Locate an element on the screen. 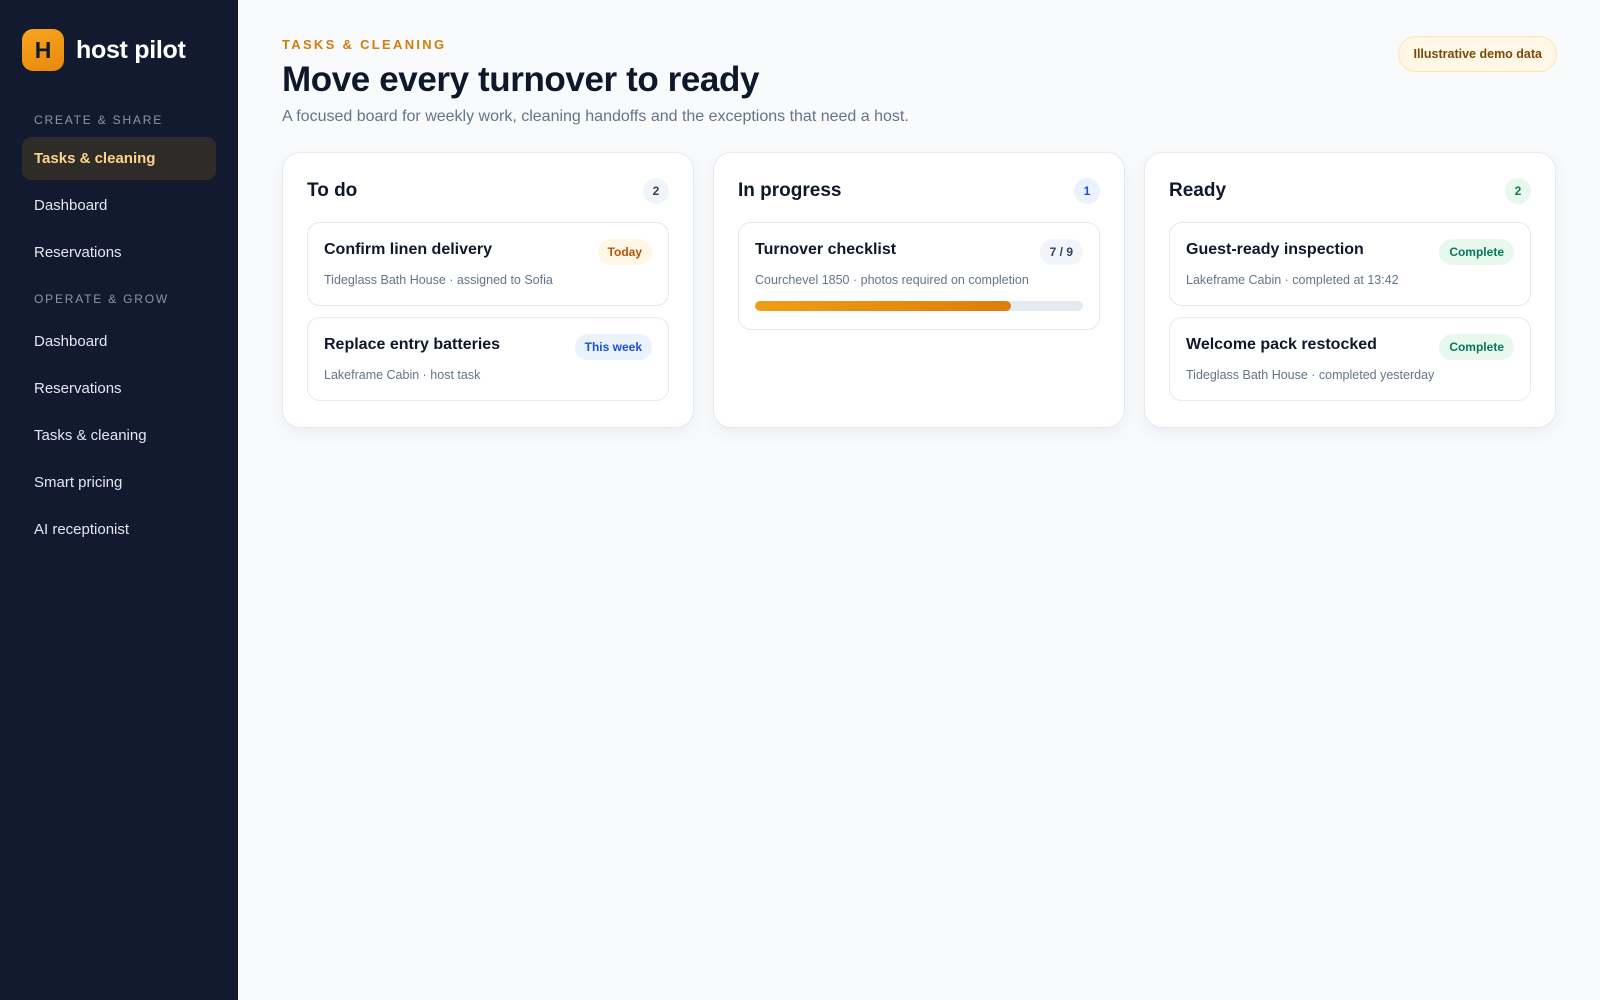  column-title: To do is located at coordinates (332, 190).